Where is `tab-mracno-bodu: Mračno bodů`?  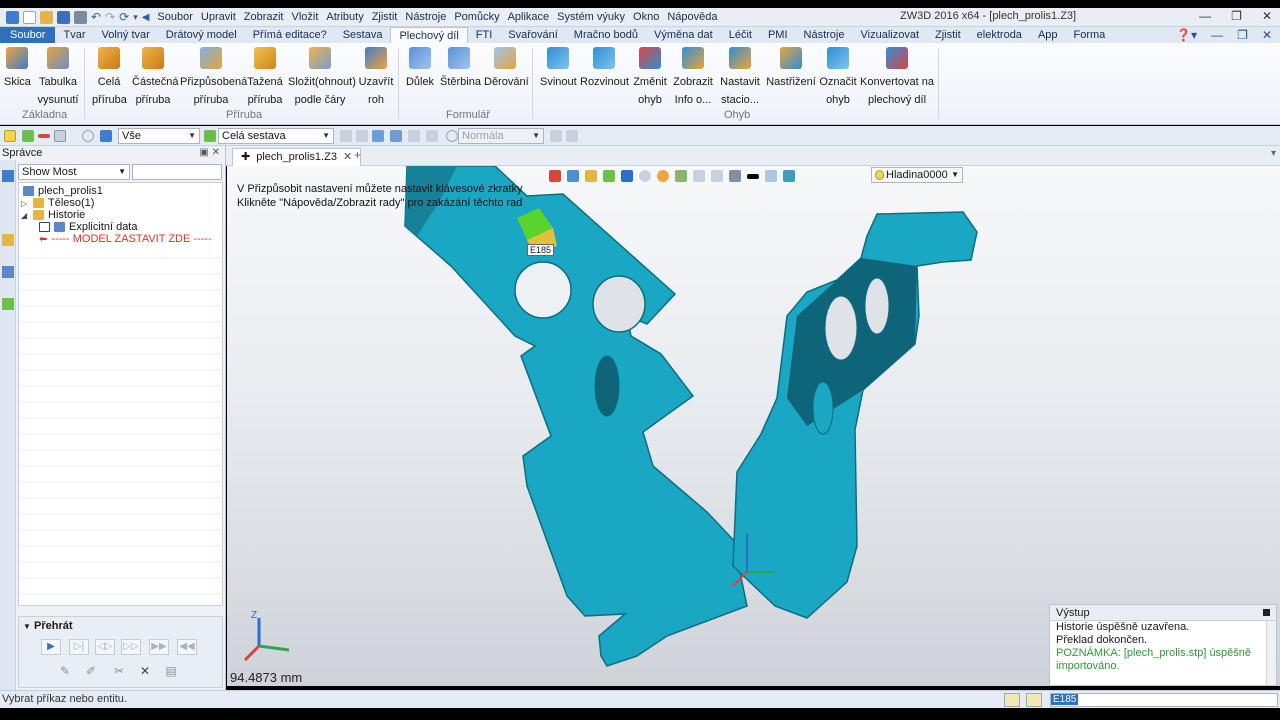
tab-mracno-bodu: Mračno bodů is located at coordinates (606, 35).